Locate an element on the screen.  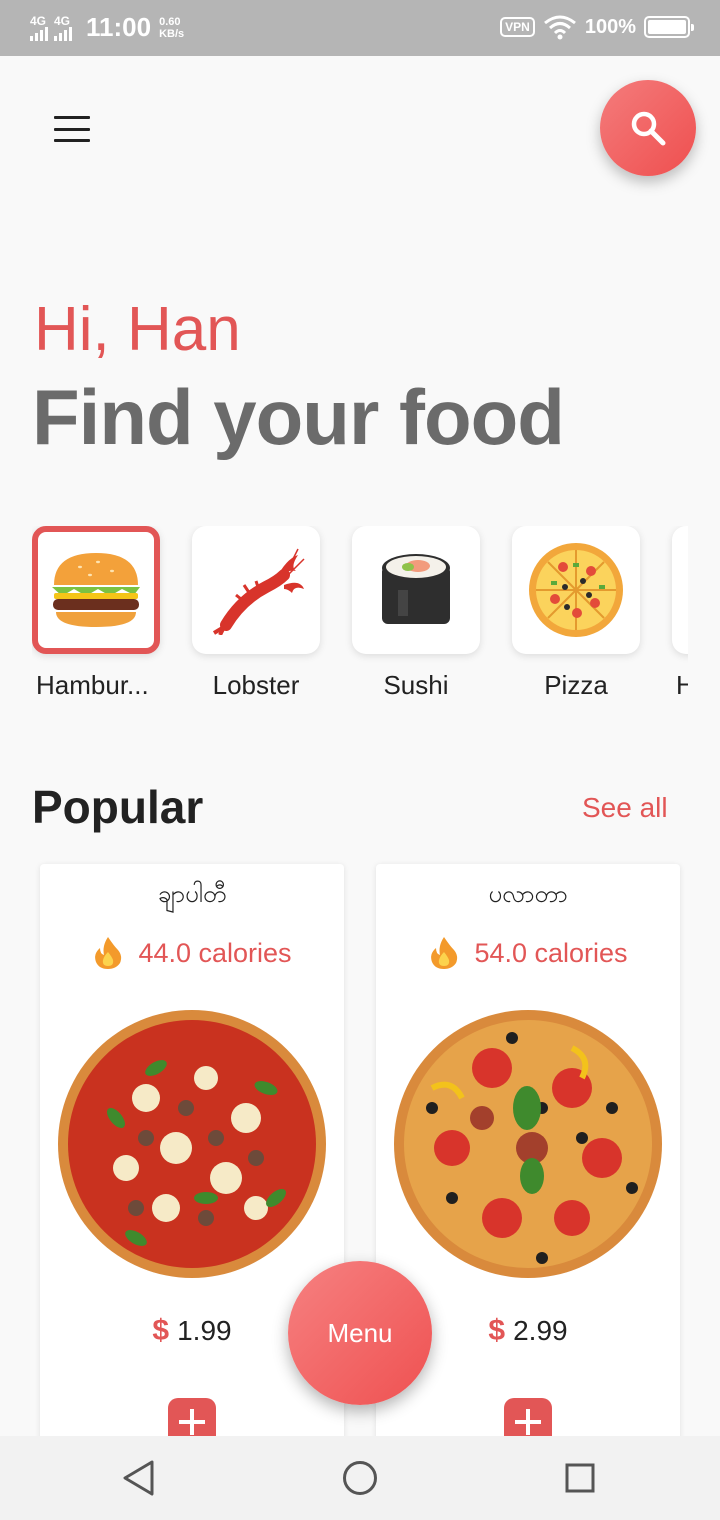
category-sushi: Sushi is located at coordinates (416, 613).